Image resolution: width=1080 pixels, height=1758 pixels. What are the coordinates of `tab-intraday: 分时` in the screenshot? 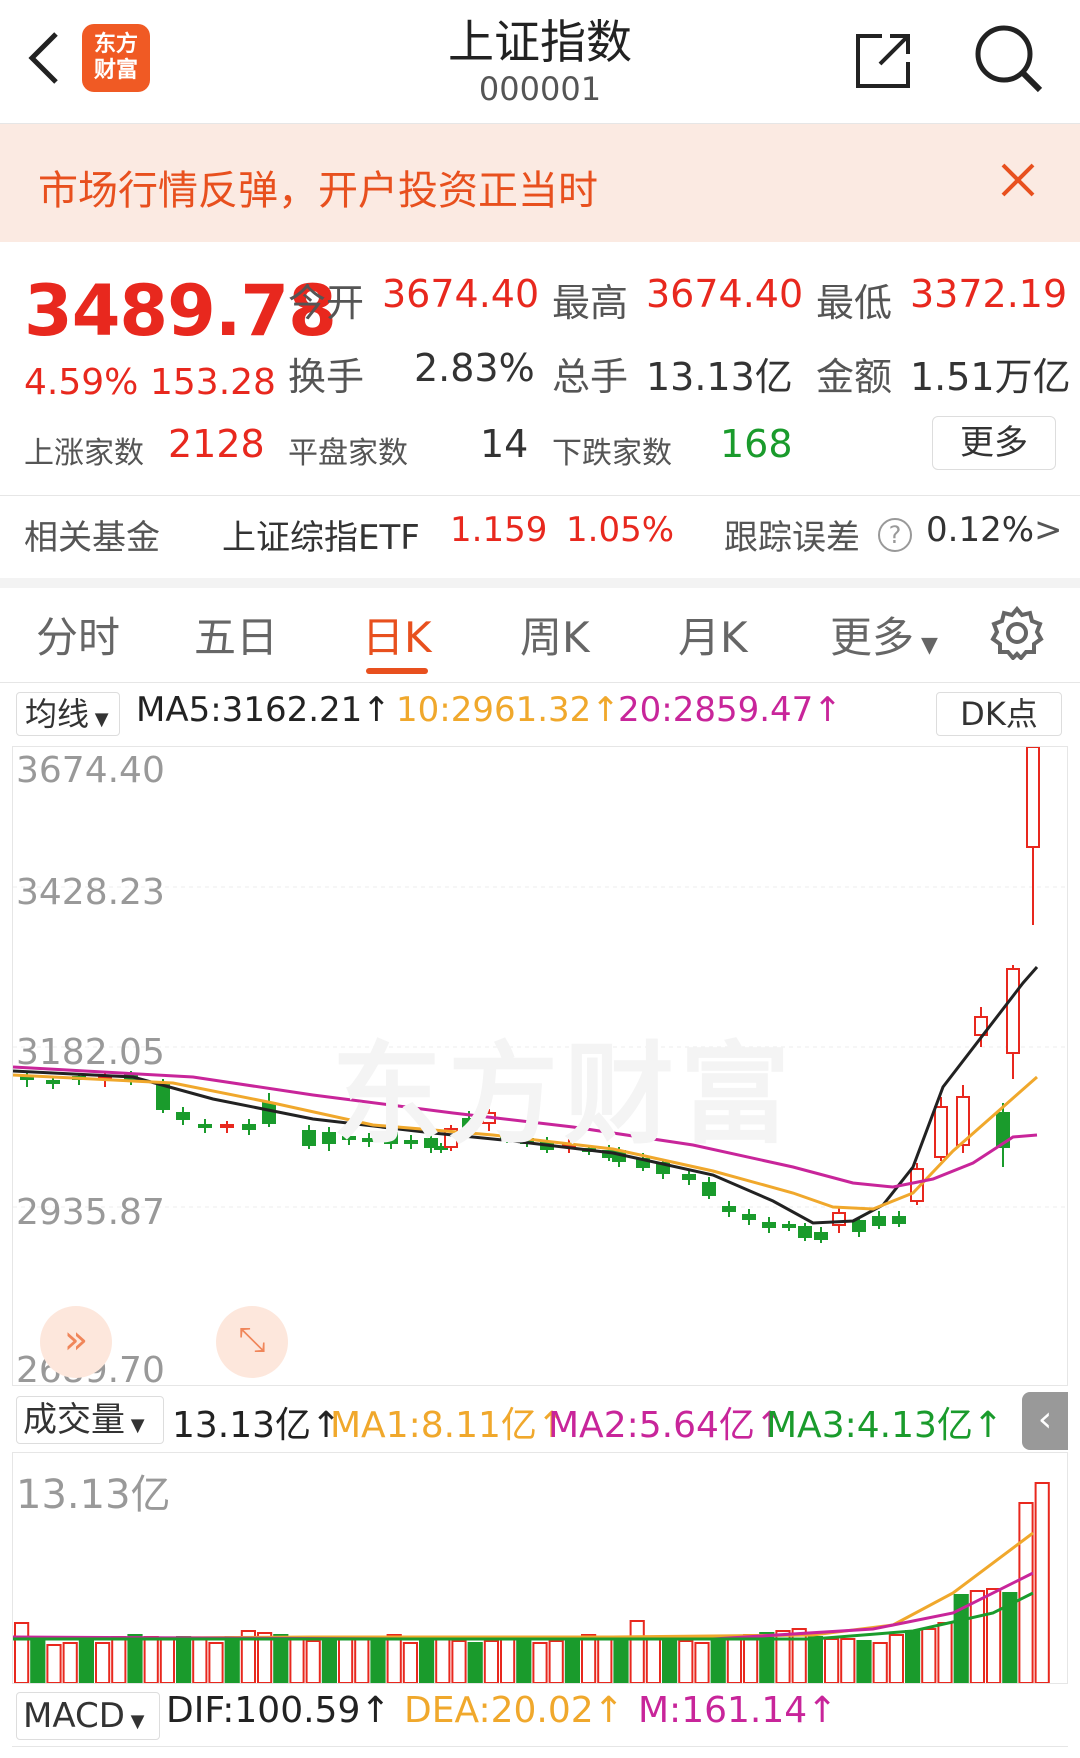 It's located at (78, 634).